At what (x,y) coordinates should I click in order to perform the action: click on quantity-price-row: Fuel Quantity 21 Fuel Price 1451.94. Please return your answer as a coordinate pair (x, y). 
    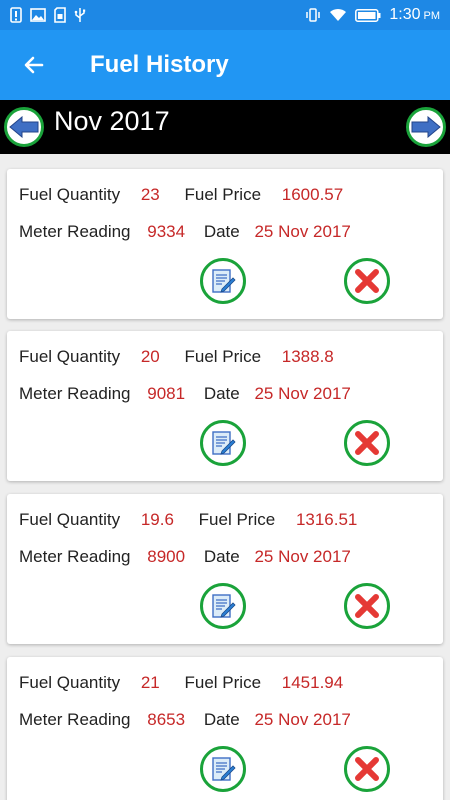
    Looking at the image, I should click on (181, 683).